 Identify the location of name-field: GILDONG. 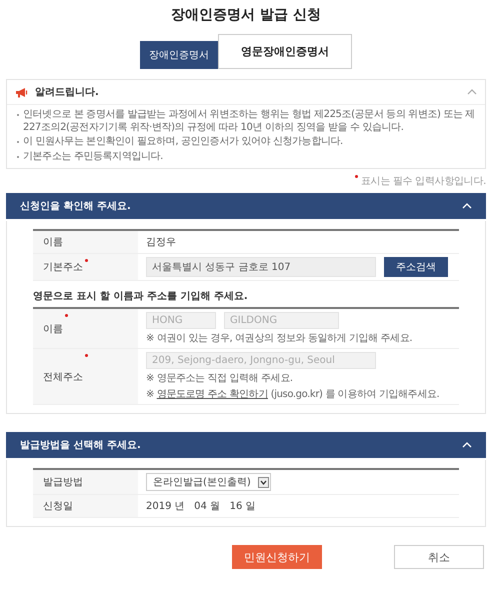
(281, 320).